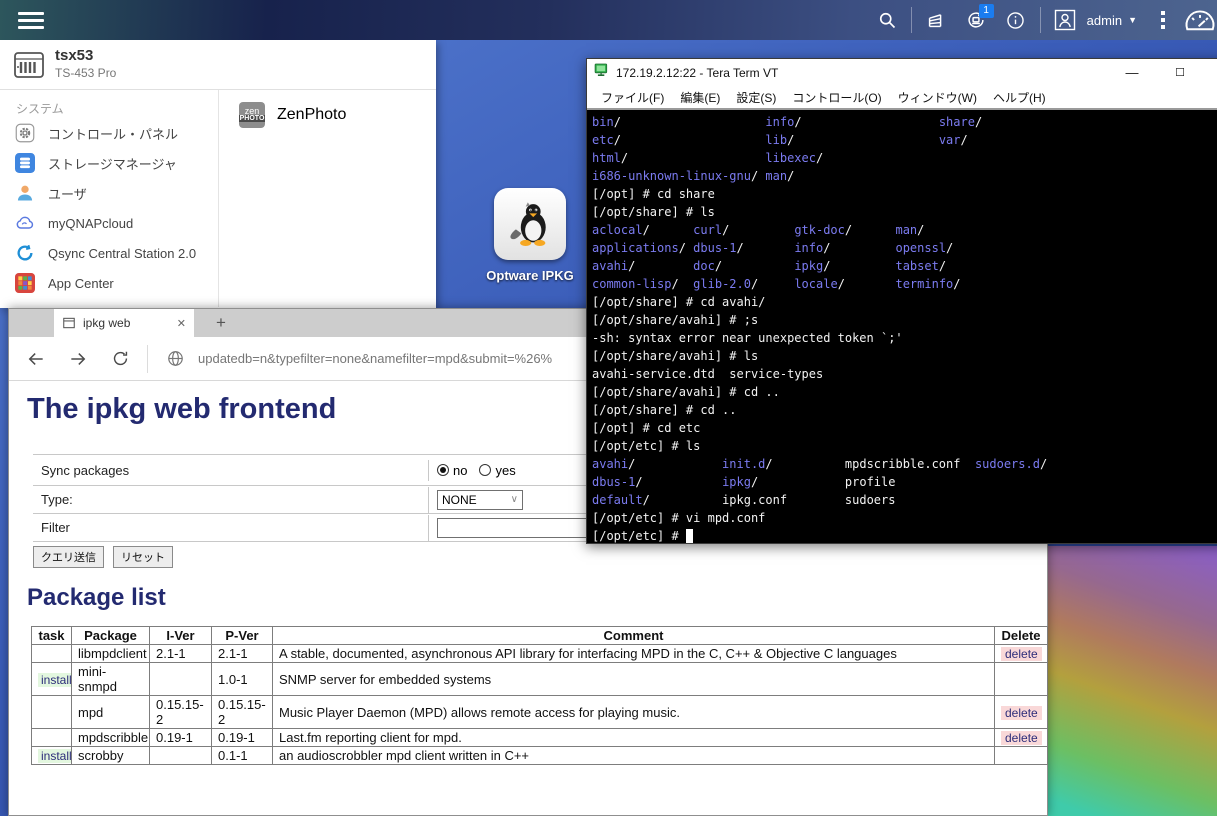 Image resolution: width=1217 pixels, height=816 pixels. Describe the element at coordinates (81, 283) in the screenshot. I see `sidebar-item-label: App Center` at that location.